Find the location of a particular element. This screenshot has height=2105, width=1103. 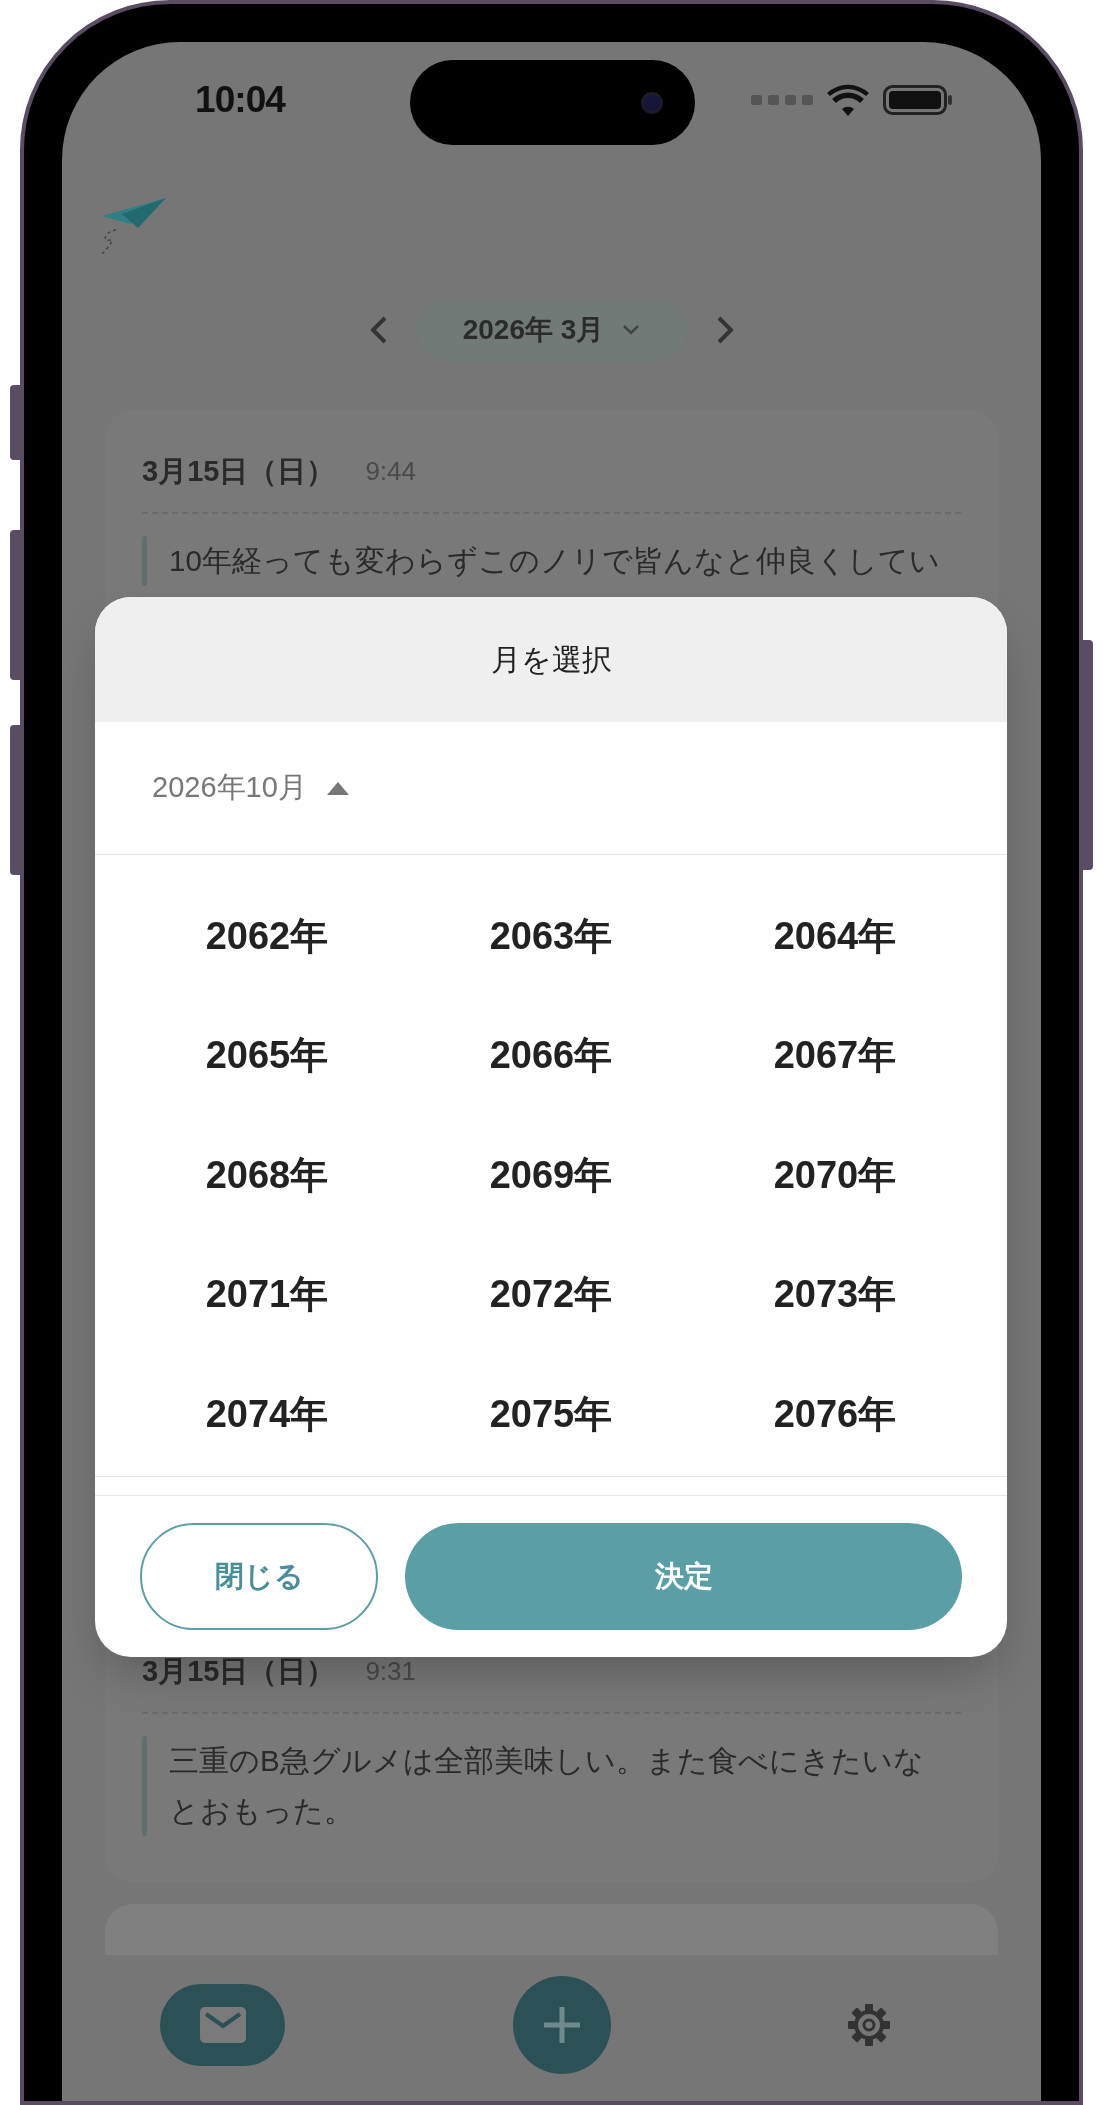

entry-text: 10年経っても変わらずこのノリで皆んなと仲良くしてい is located at coordinates (554, 560).